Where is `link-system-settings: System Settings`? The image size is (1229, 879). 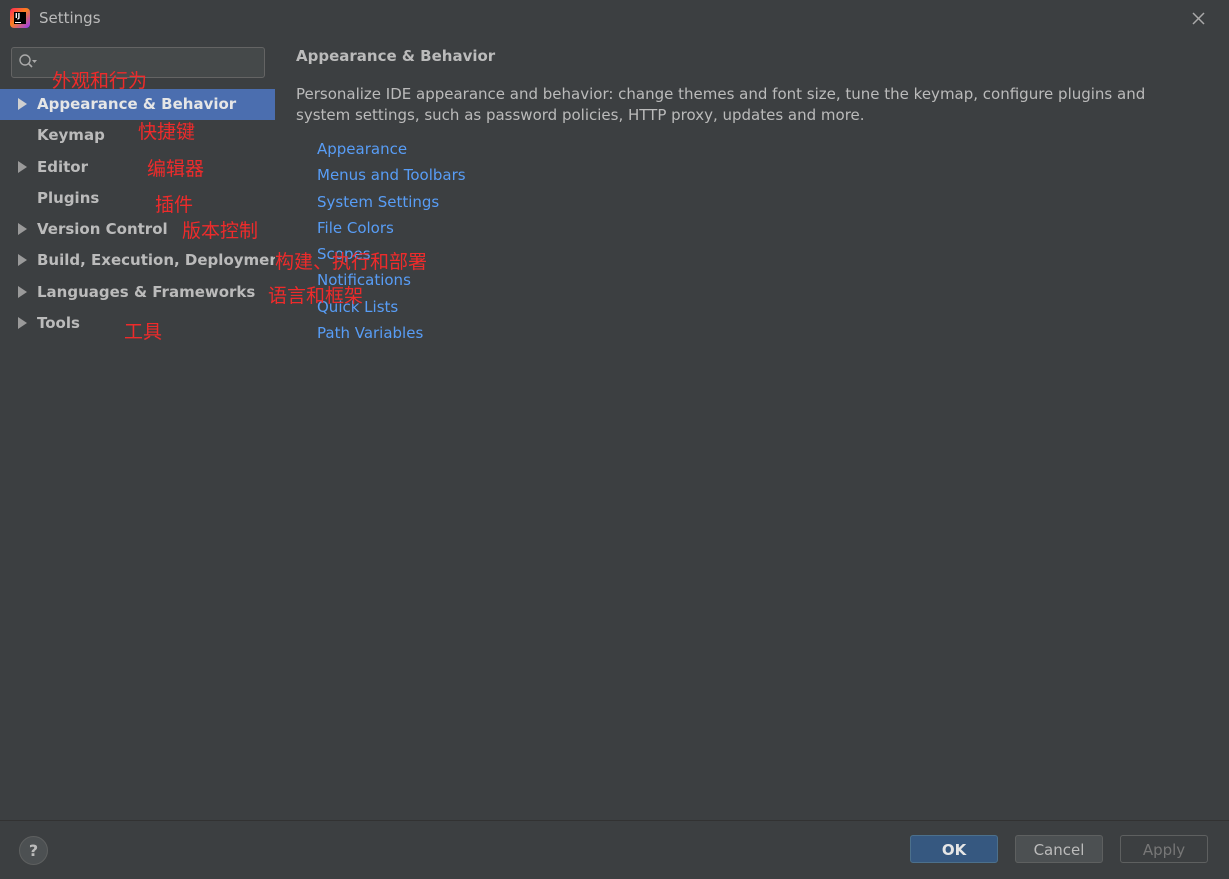 link-system-settings: System Settings is located at coordinates (391, 206).